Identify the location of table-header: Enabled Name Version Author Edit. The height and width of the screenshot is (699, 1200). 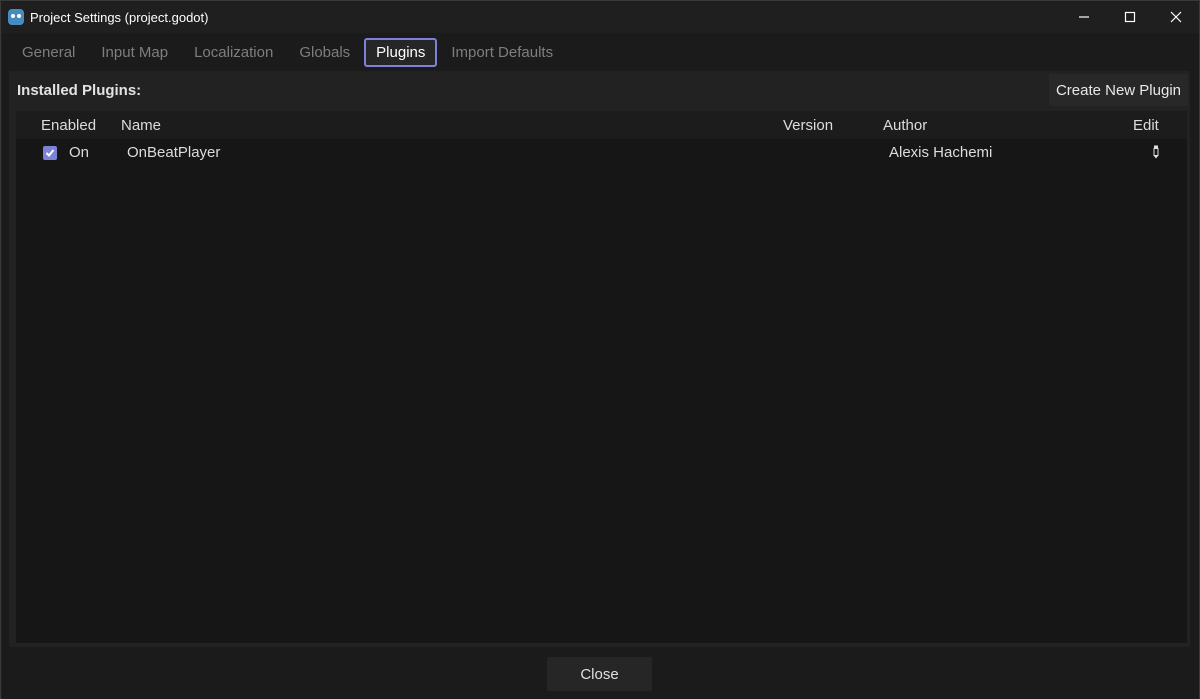
(601, 125).